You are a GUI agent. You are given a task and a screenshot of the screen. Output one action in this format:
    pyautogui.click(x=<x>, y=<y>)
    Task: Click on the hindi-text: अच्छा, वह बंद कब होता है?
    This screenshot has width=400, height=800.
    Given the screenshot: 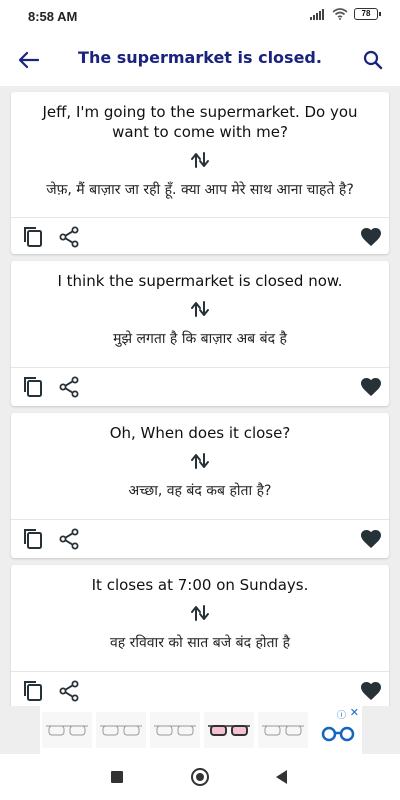 What is the action you would take?
    pyautogui.click(x=200, y=491)
    